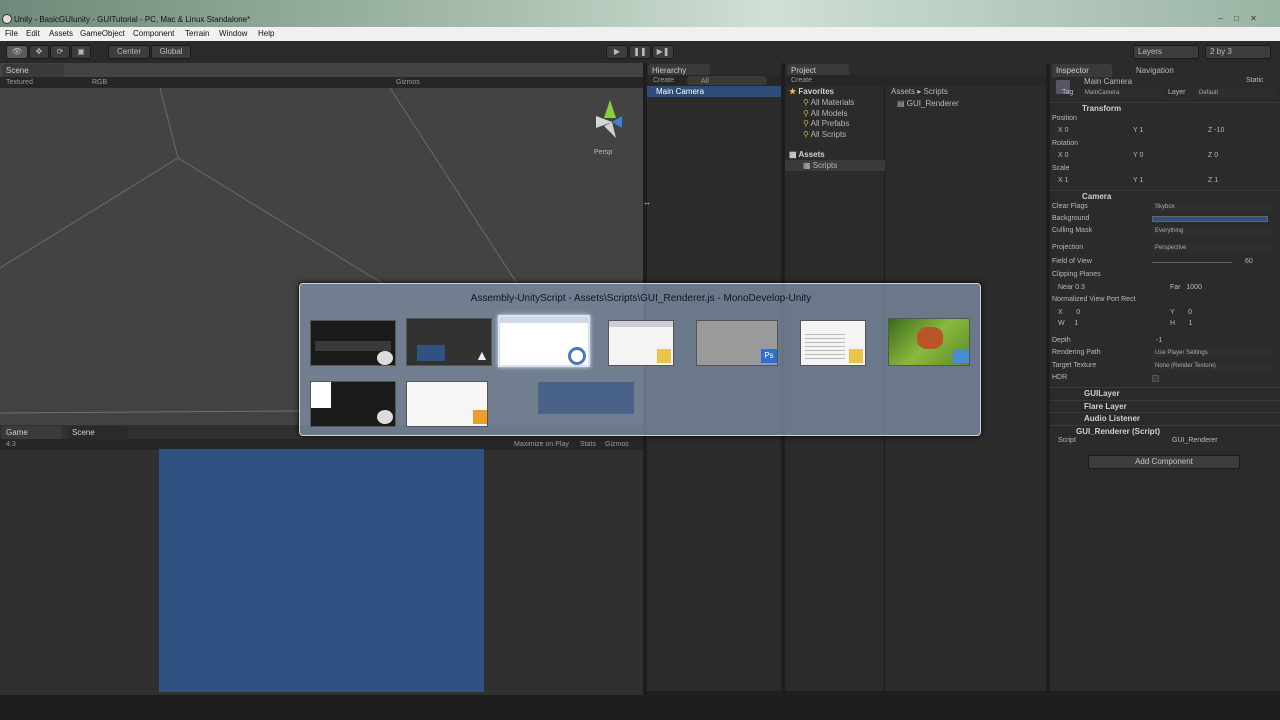  What do you see at coordinates (1155, 70) in the screenshot?
I see `tab-navigation: Navigation` at bounding box center [1155, 70].